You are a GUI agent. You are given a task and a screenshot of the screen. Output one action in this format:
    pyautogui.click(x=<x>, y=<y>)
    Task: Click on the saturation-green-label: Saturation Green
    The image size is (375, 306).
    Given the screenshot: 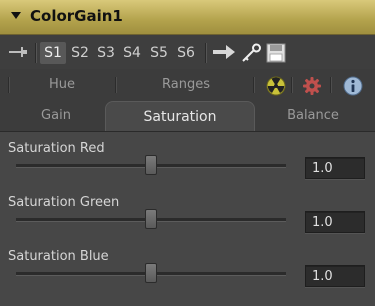 What is the action you would take?
    pyautogui.click(x=64, y=202)
    